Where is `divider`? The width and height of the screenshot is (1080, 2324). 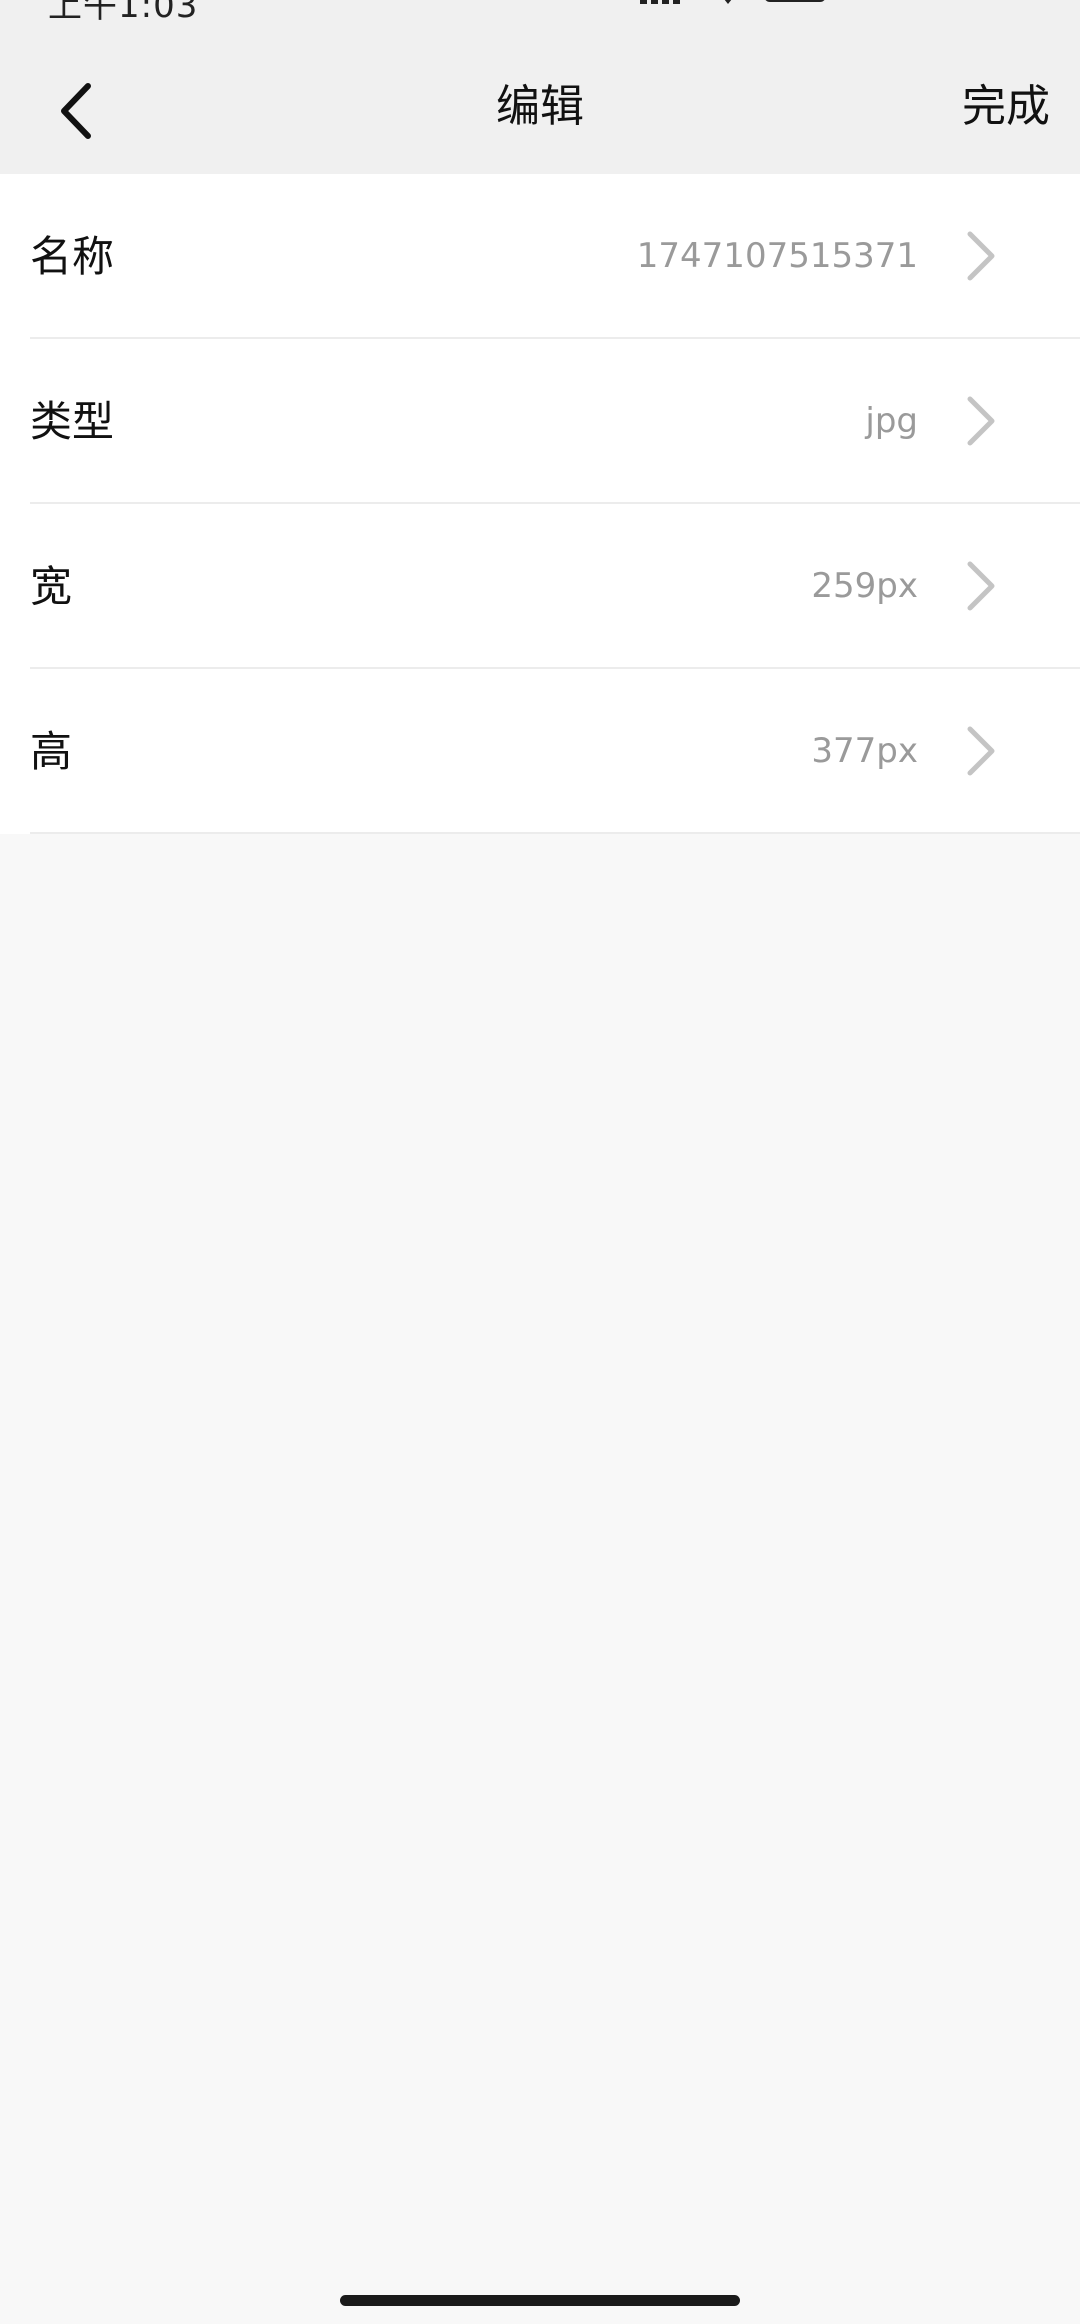 divider is located at coordinates (555, 833).